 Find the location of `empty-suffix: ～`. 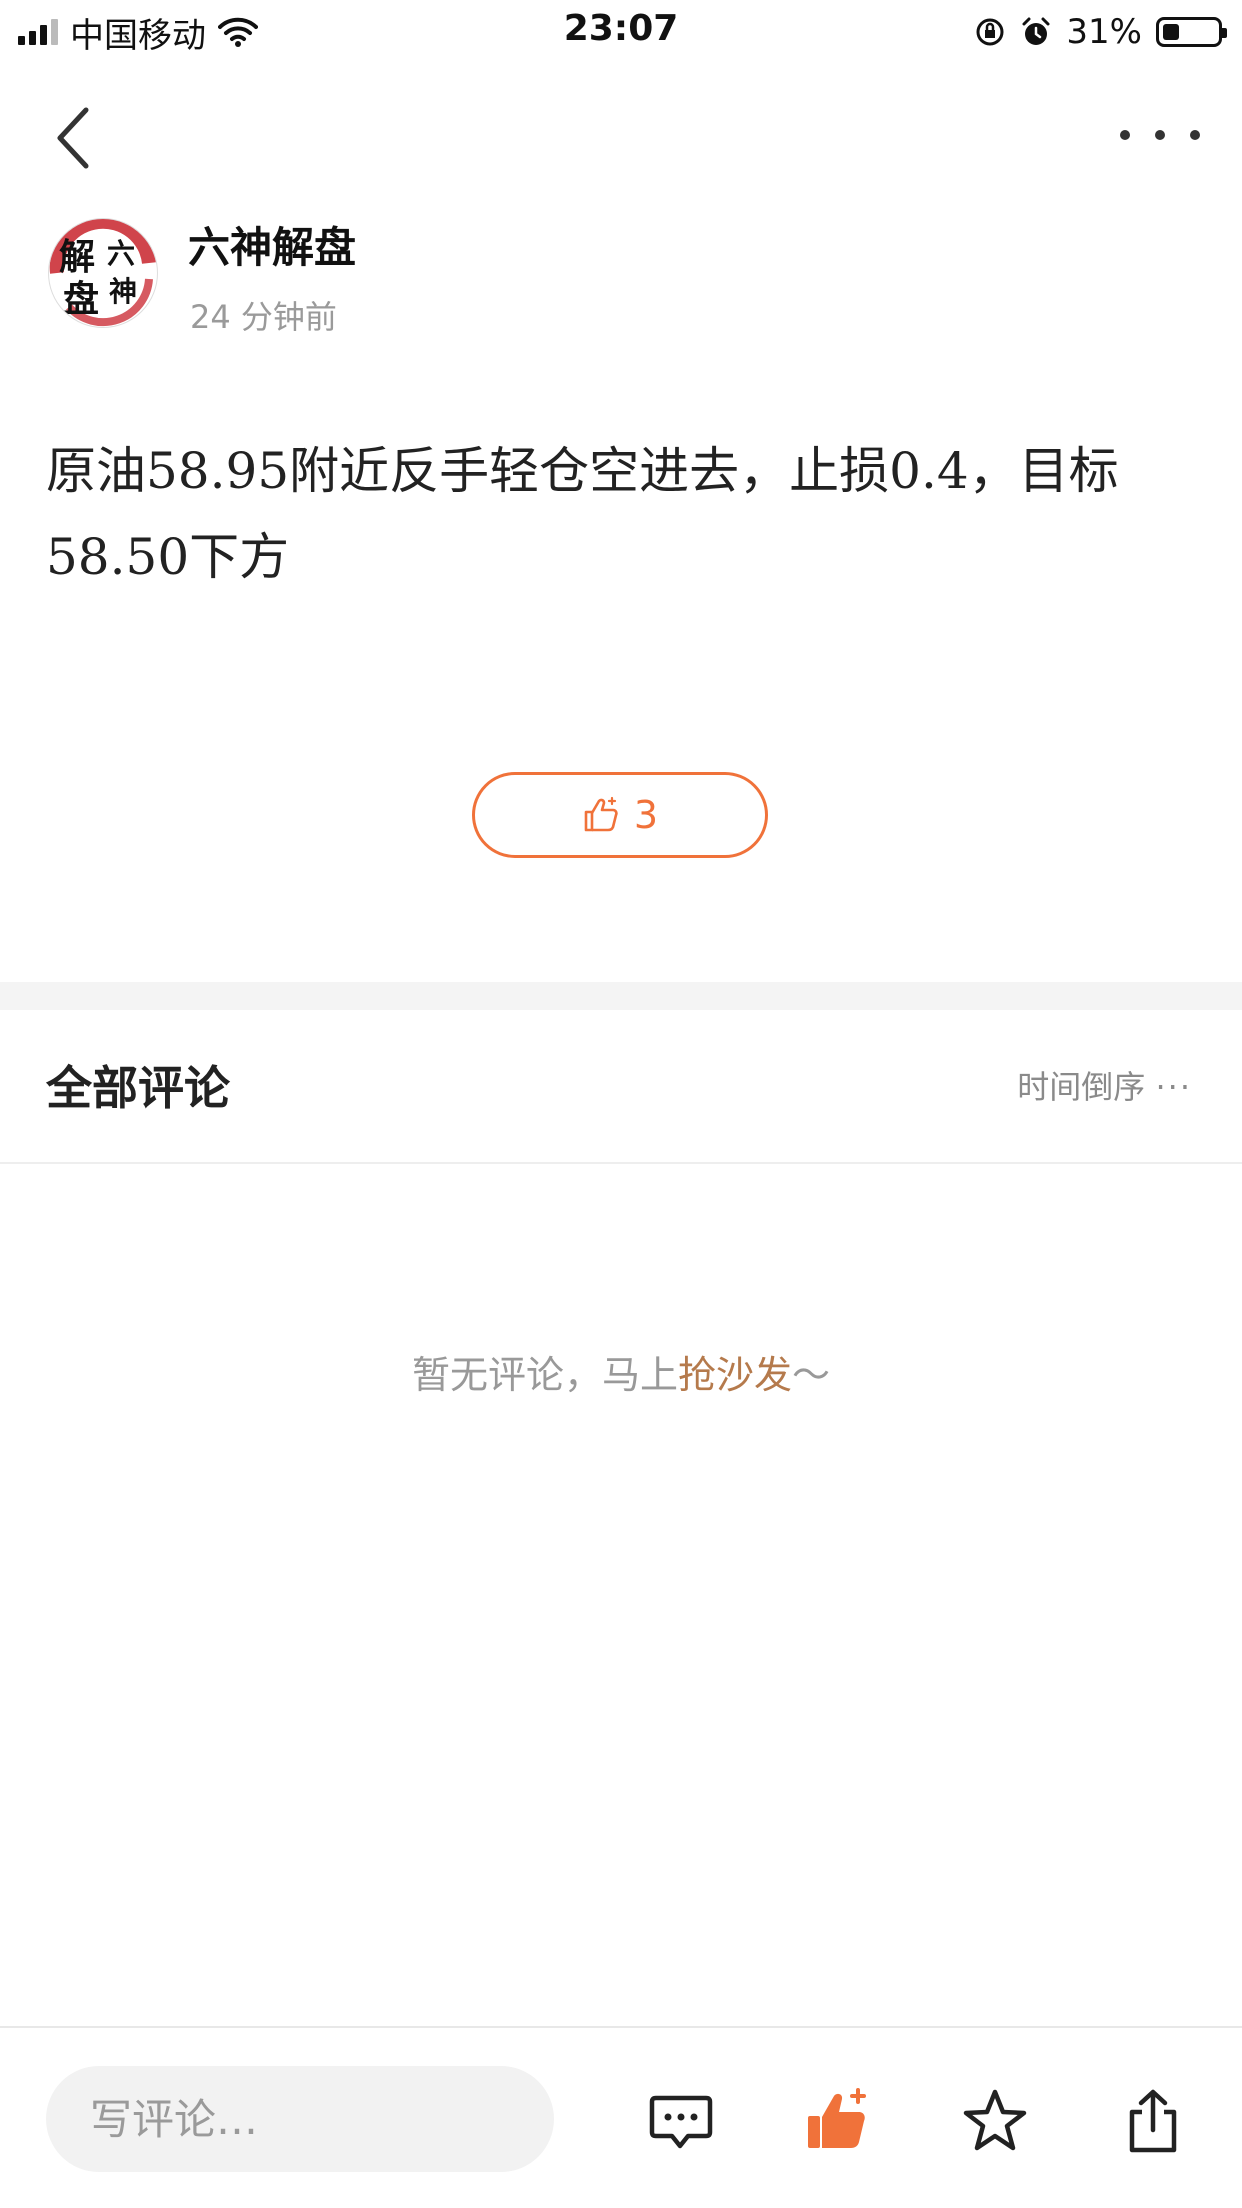

empty-suffix: ～ is located at coordinates (811, 1375).